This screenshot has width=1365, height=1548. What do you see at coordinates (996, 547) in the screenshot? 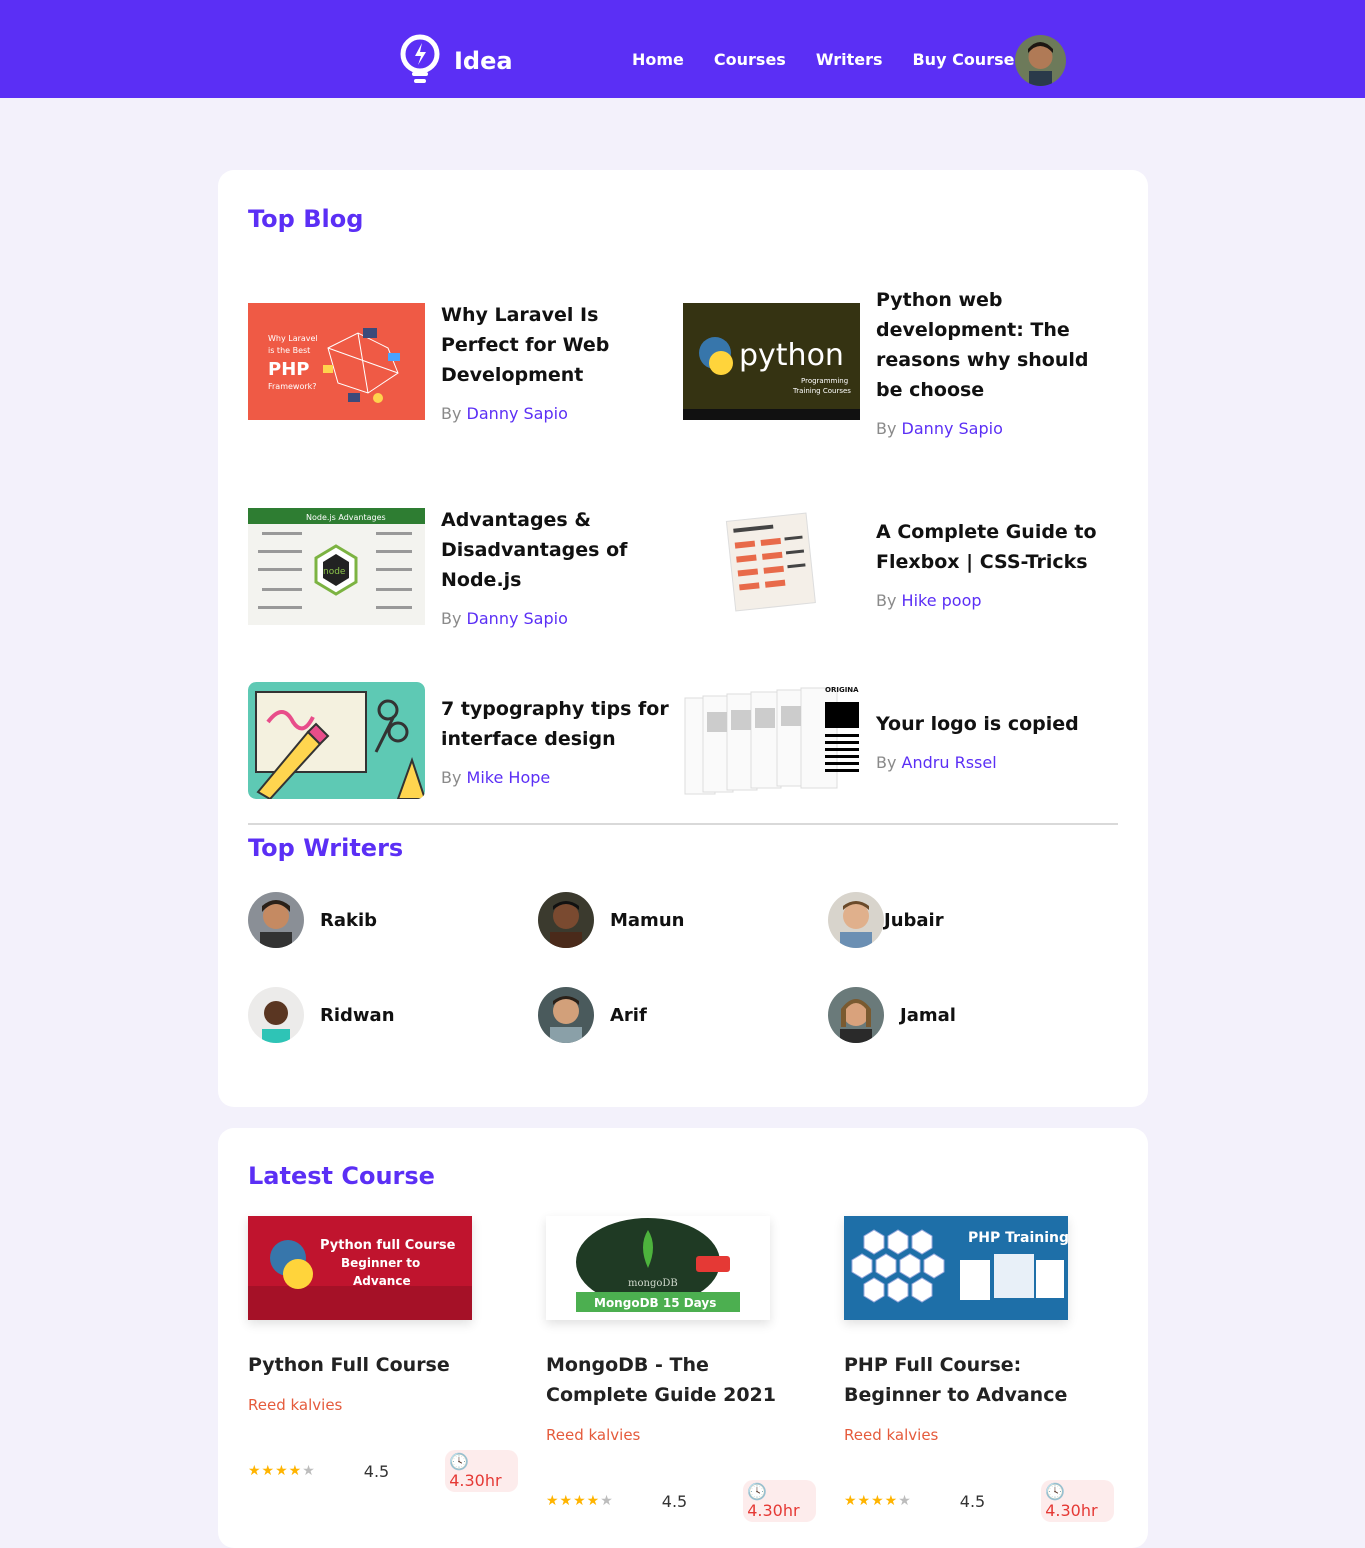
I see `blog-title: A Complete Guide to Flexbox | CSS-Tricks` at bounding box center [996, 547].